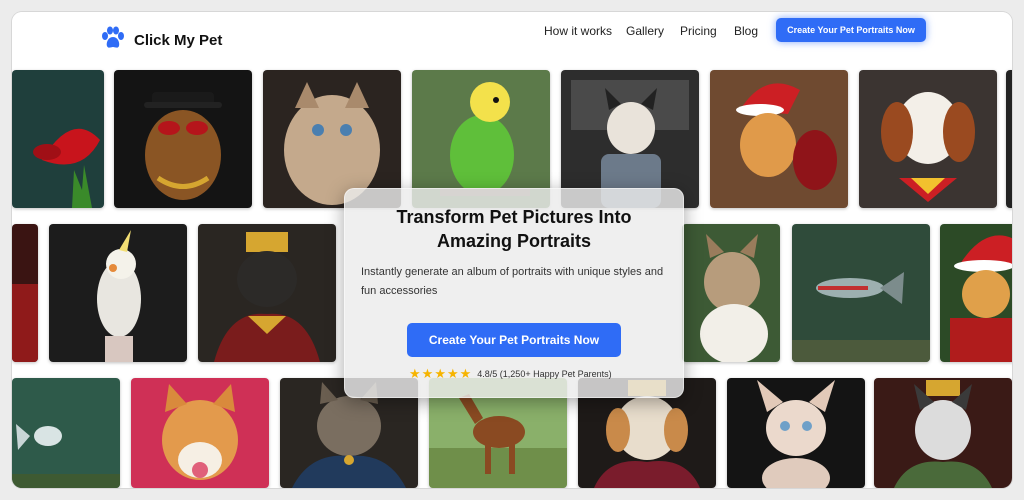  Describe the element at coordinates (943, 433) in the screenshot. I see `husky-king-tile` at that location.